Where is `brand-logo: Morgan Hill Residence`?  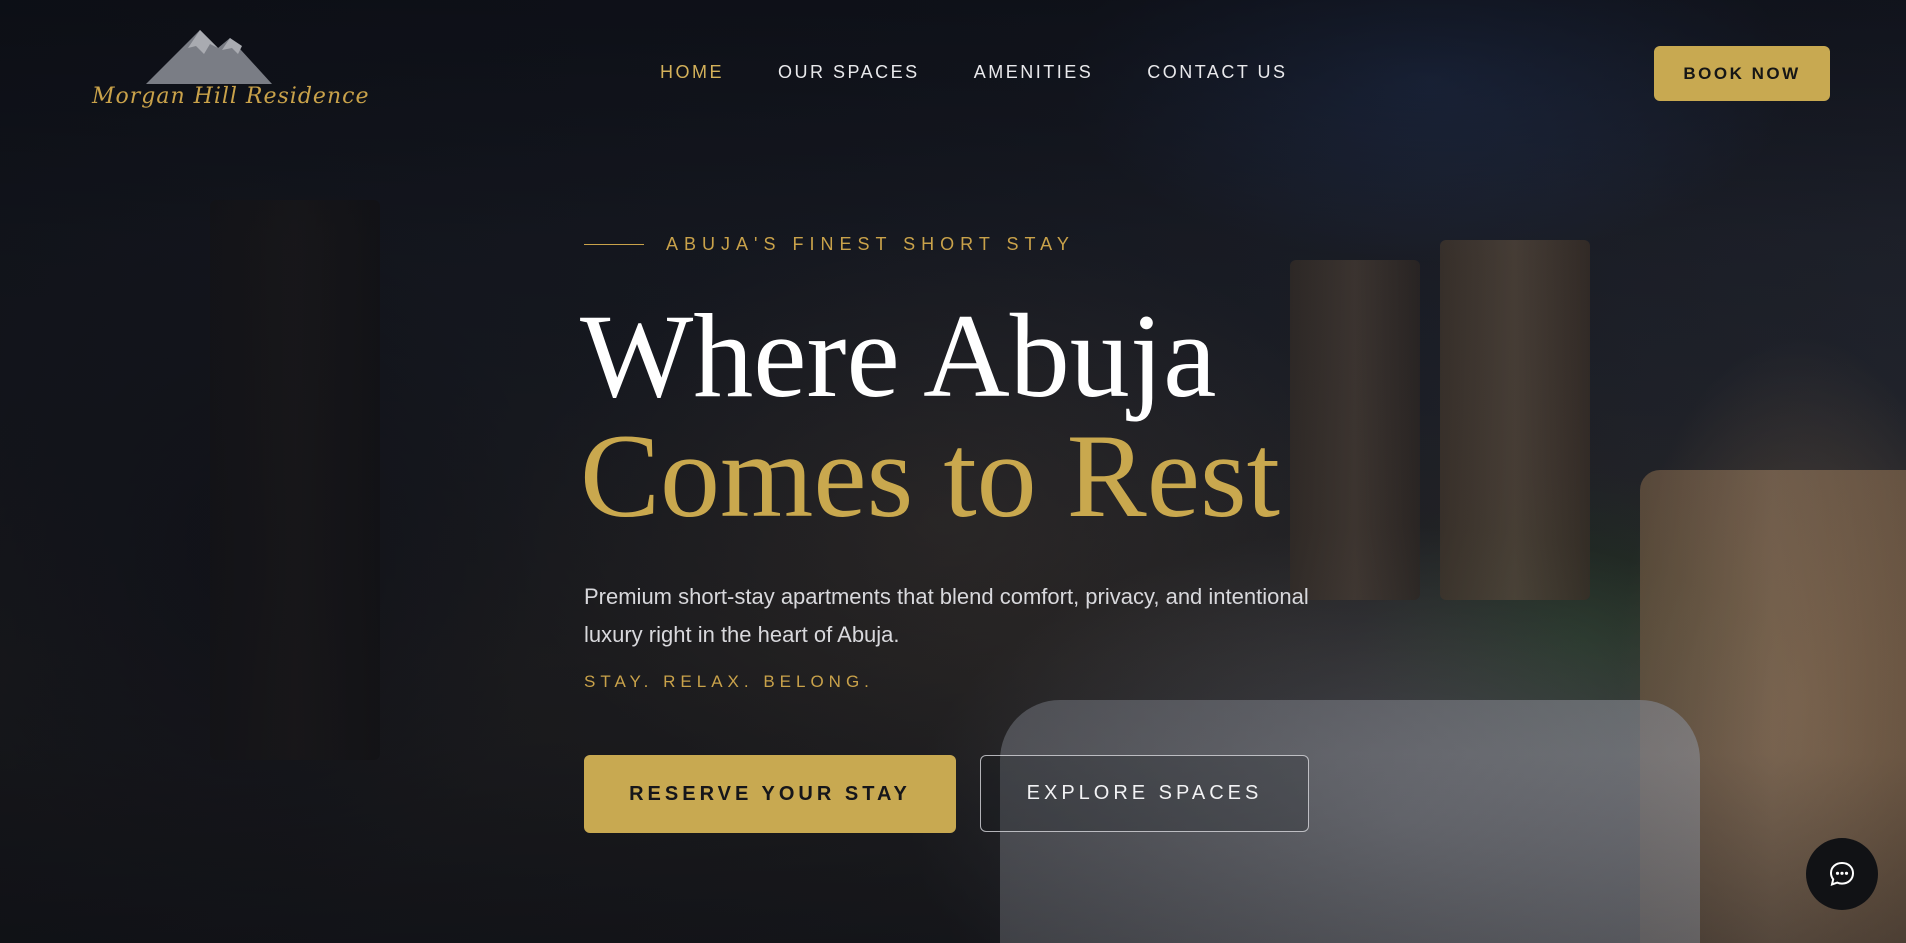 brand-logo: Morgan Hill Residence is located at coordinates (231, 74).